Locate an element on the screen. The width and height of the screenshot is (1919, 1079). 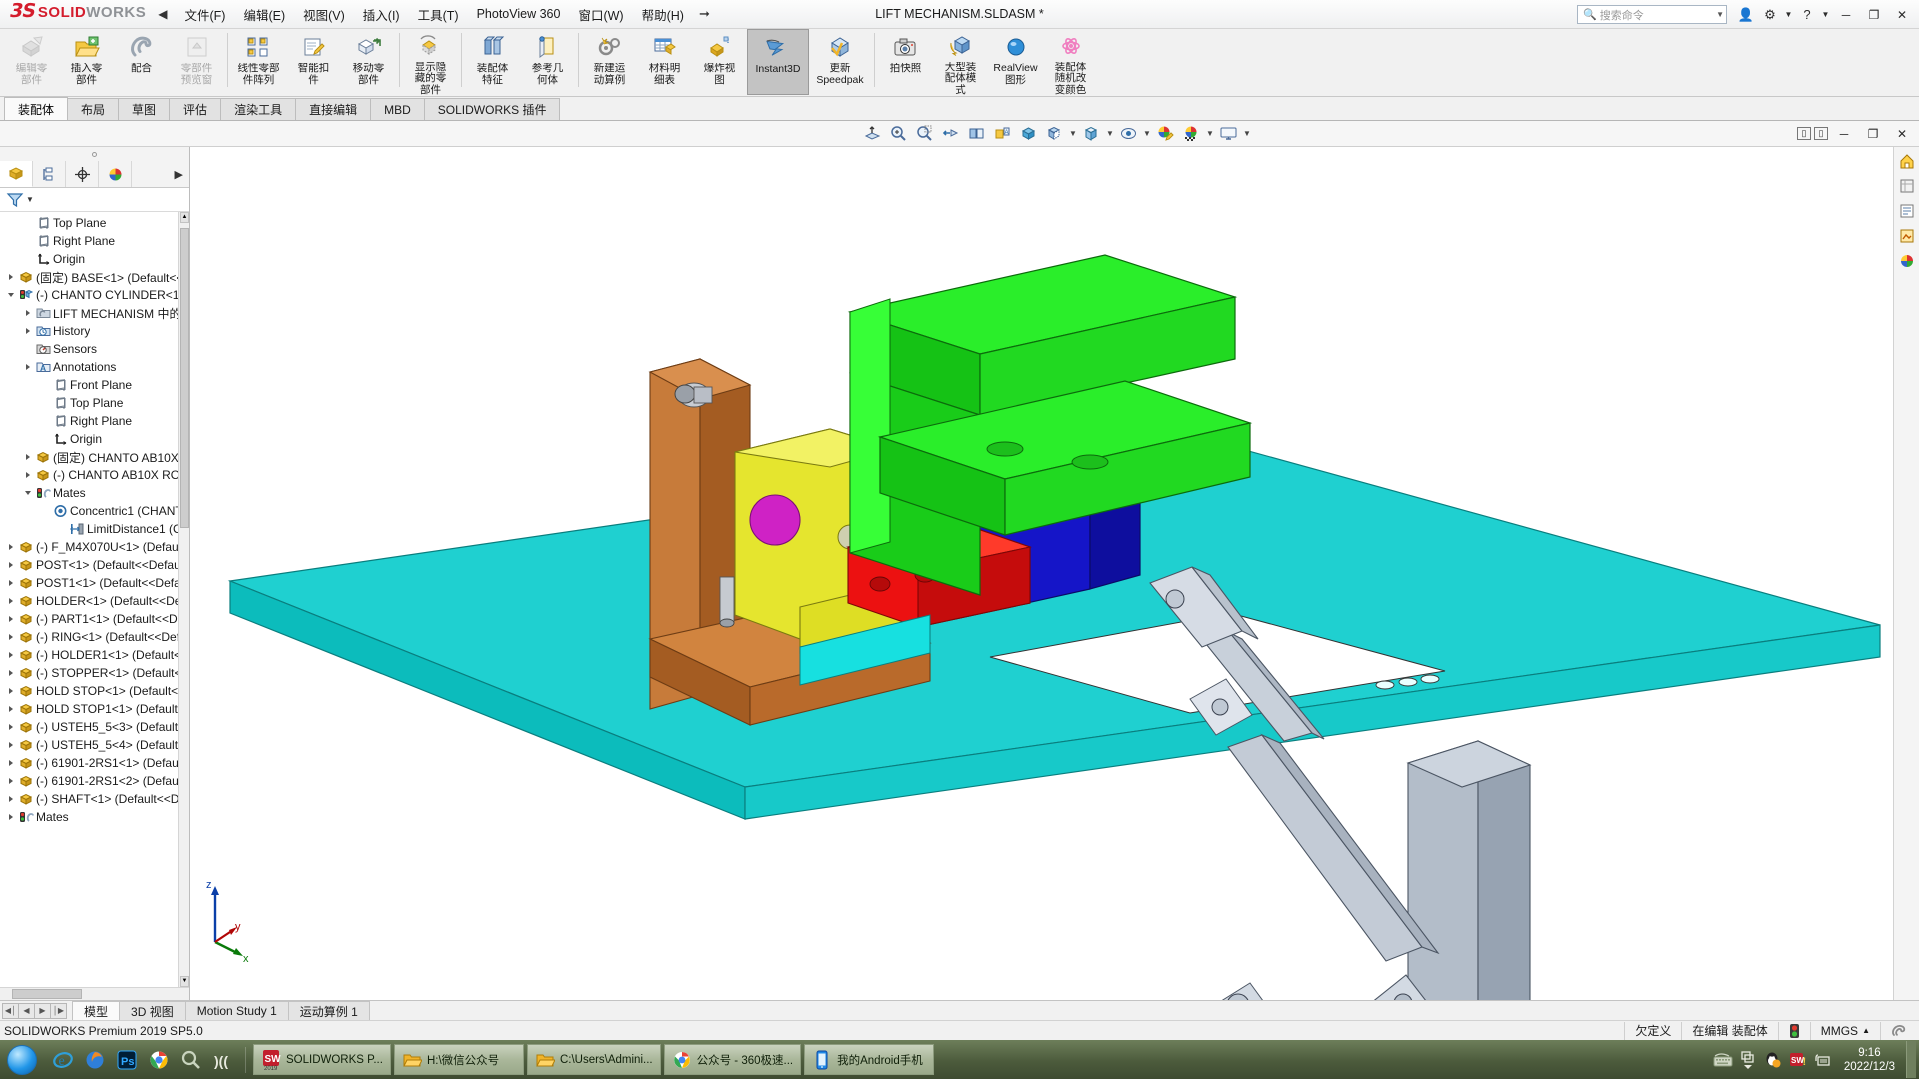
display-style-cube-icon is located at coordinates (1028, 134).